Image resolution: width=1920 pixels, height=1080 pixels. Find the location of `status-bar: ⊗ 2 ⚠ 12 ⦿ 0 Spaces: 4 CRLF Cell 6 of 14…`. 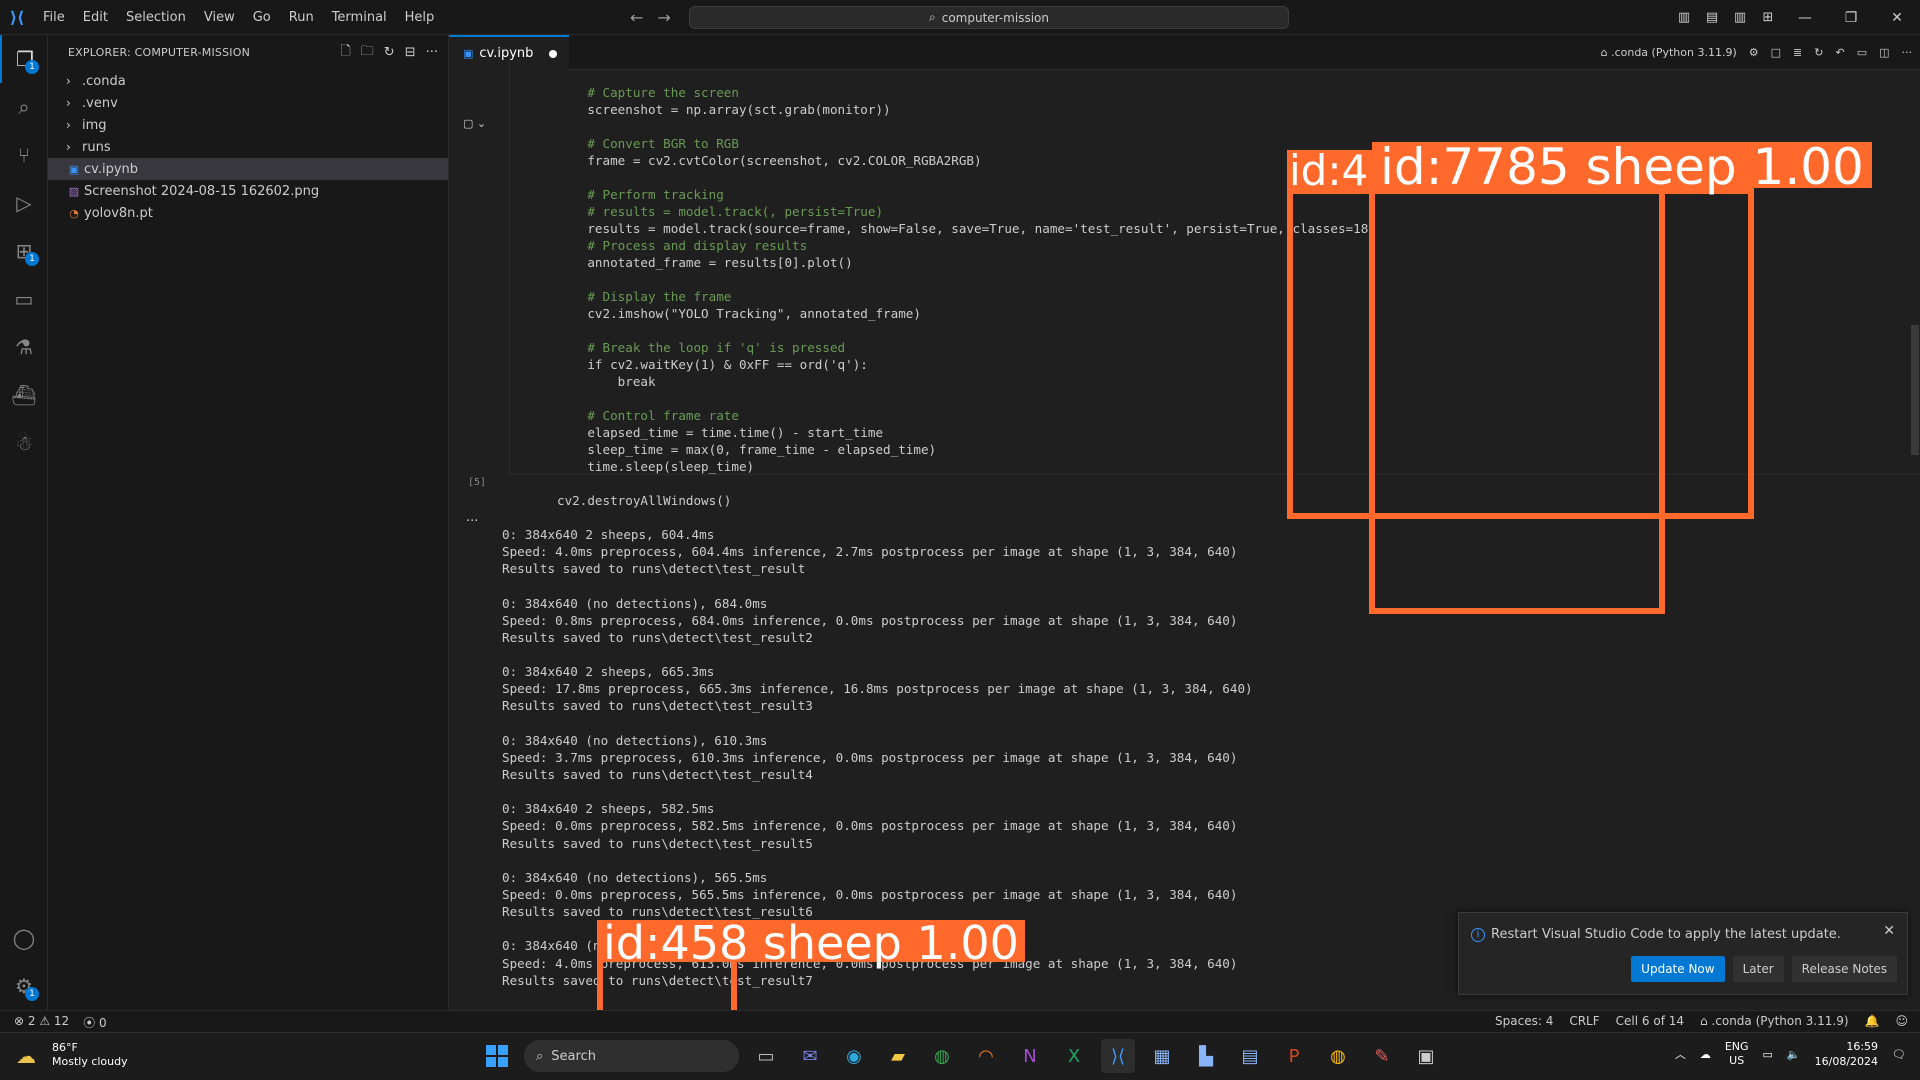

status-bar: ⊗ 2 ⚠ 12 ⦿ 0 Spaces: 4 CRLF Cell 6 of 14… is located at coordinates (960, 1021).